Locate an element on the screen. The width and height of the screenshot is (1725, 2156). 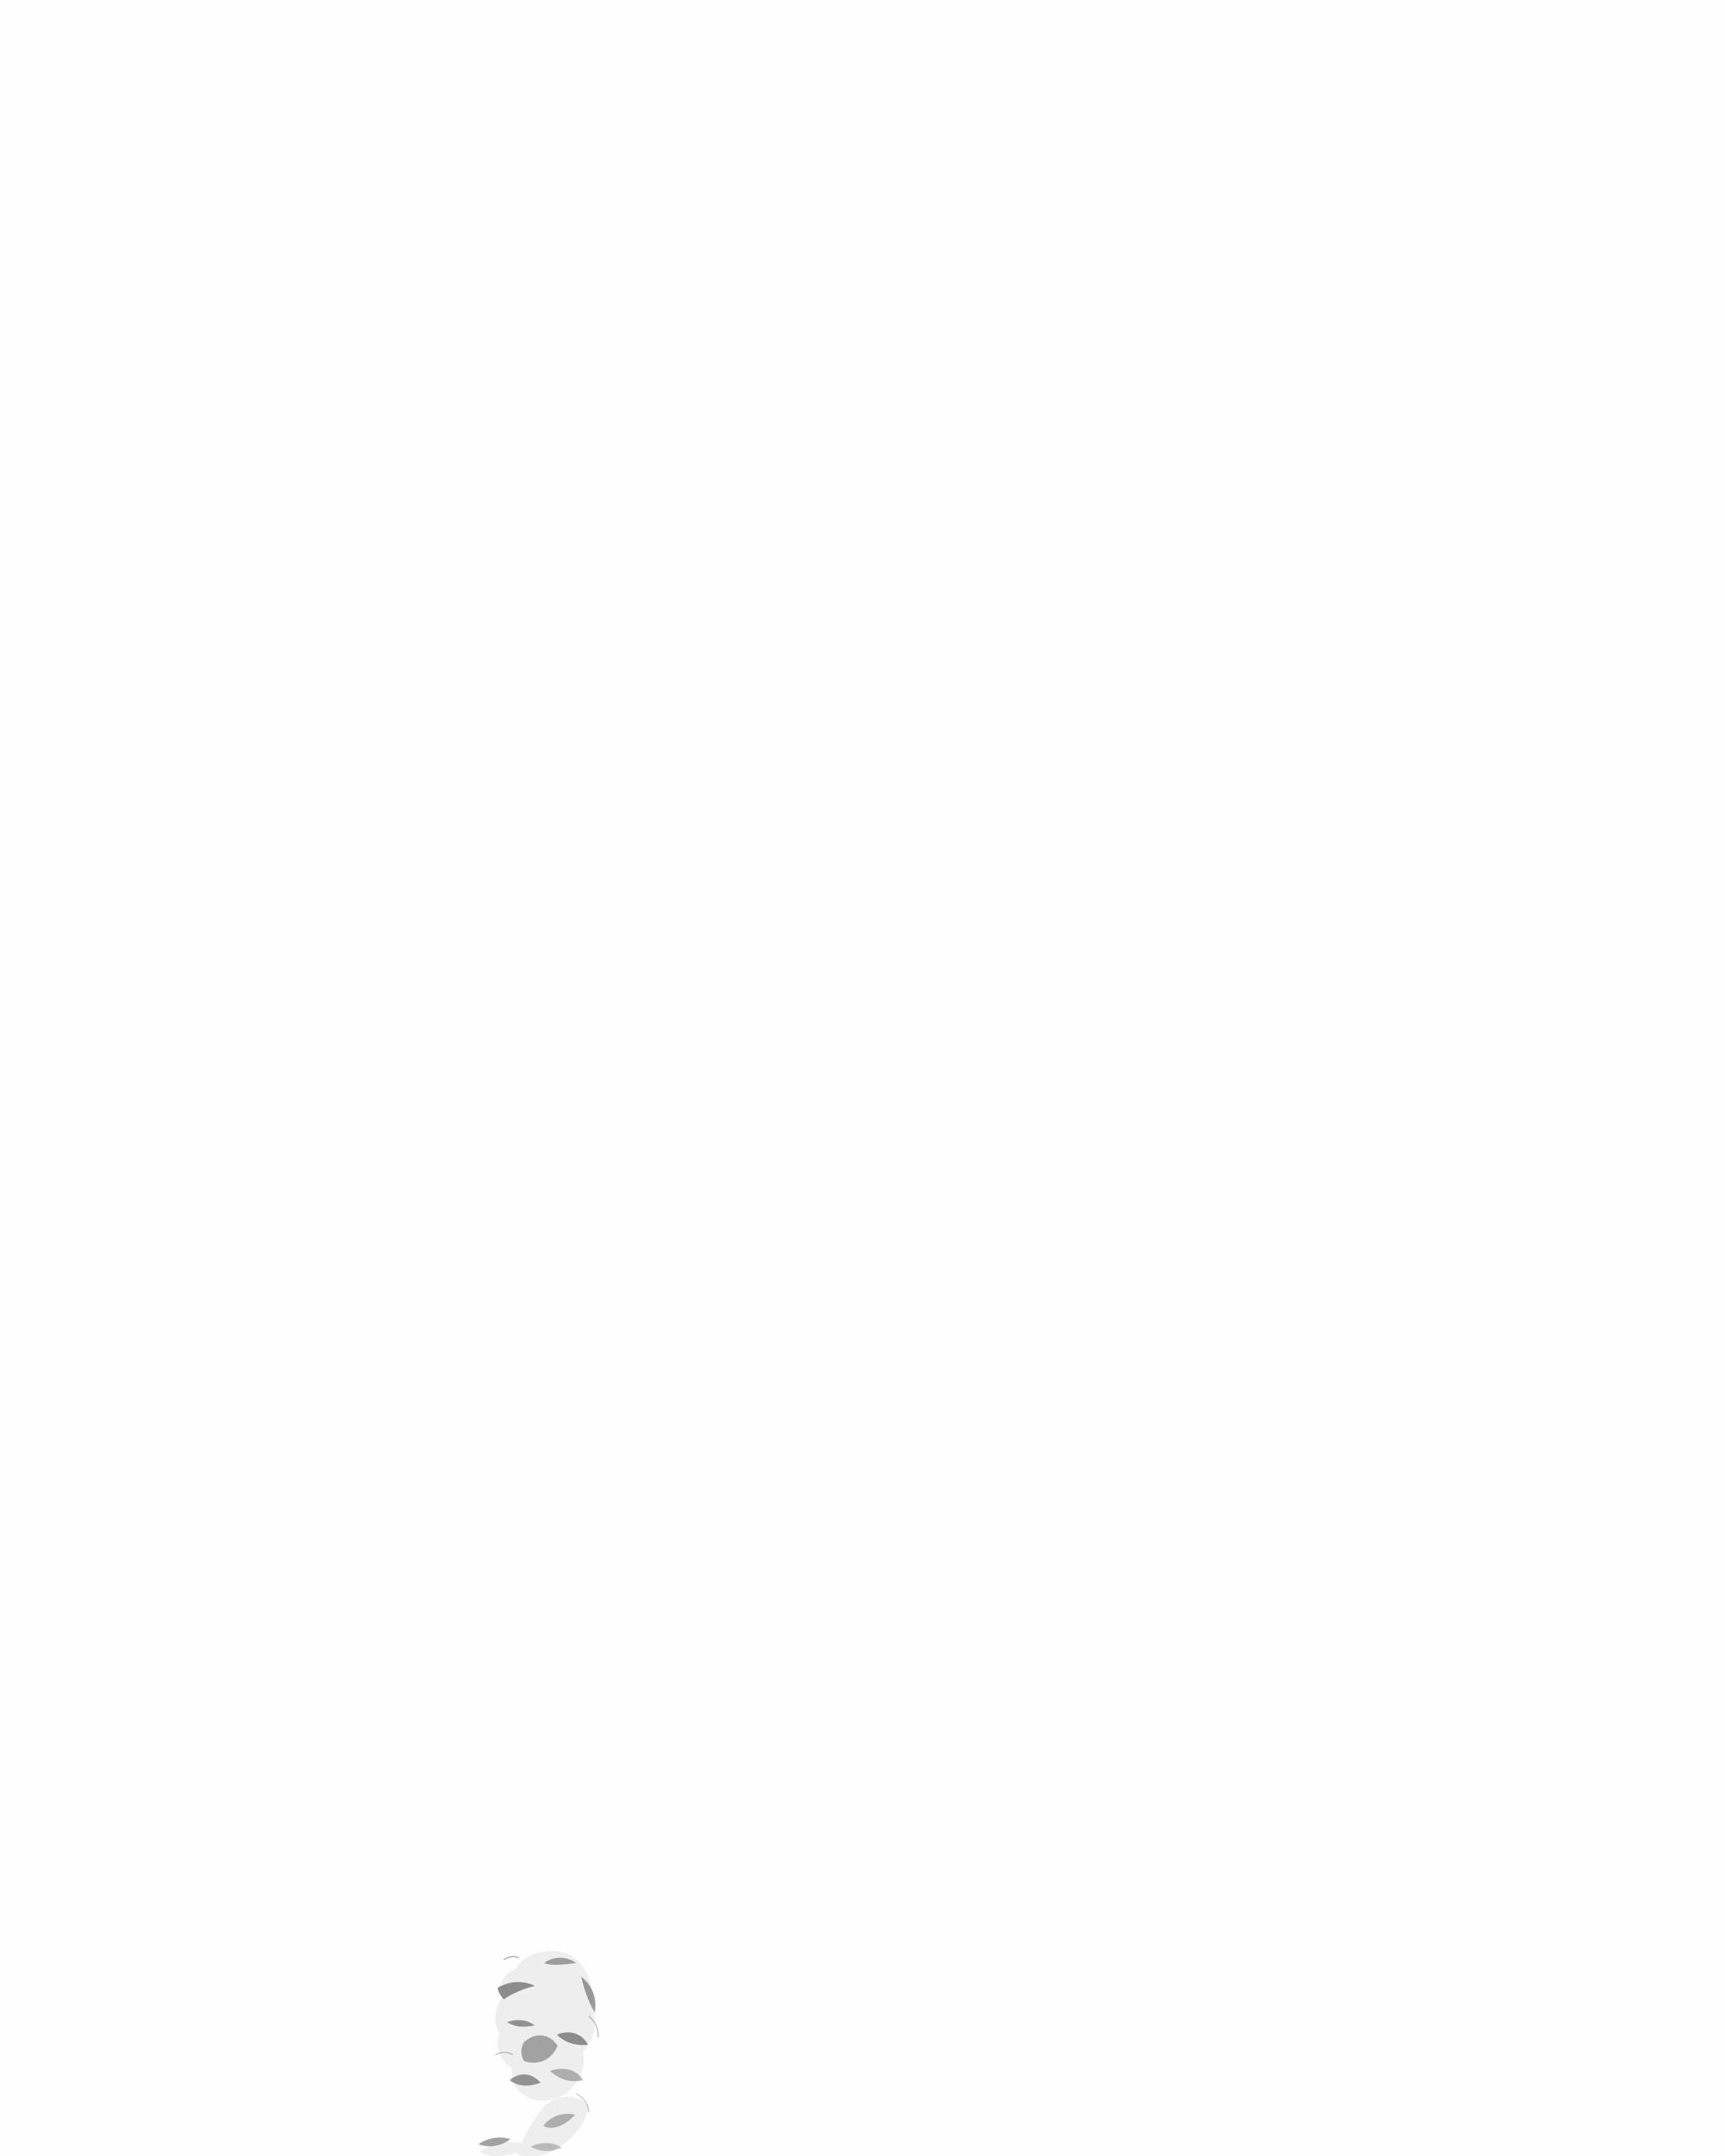
portrait-sketch-icon is located at coordinates (538, 2053).